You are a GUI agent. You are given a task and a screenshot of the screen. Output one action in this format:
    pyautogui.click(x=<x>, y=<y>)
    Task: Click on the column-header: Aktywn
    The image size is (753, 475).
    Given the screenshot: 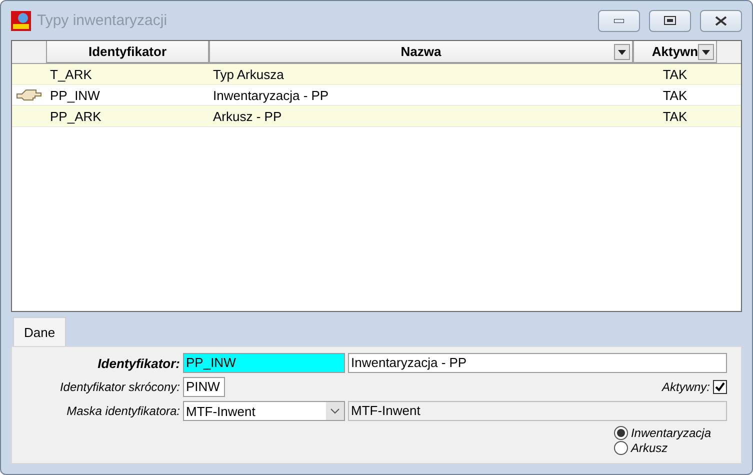 What is the action you would take?
    pyautogui.click(x=675, y=52)
    